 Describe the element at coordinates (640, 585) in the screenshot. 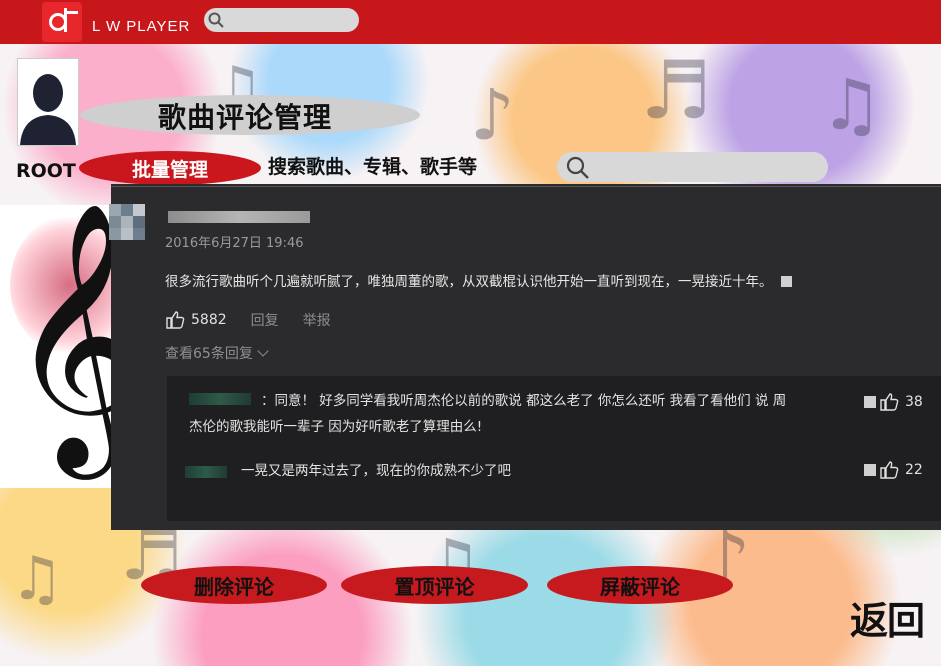

I see `block-comment-button: 屏蔽评论` at that location.